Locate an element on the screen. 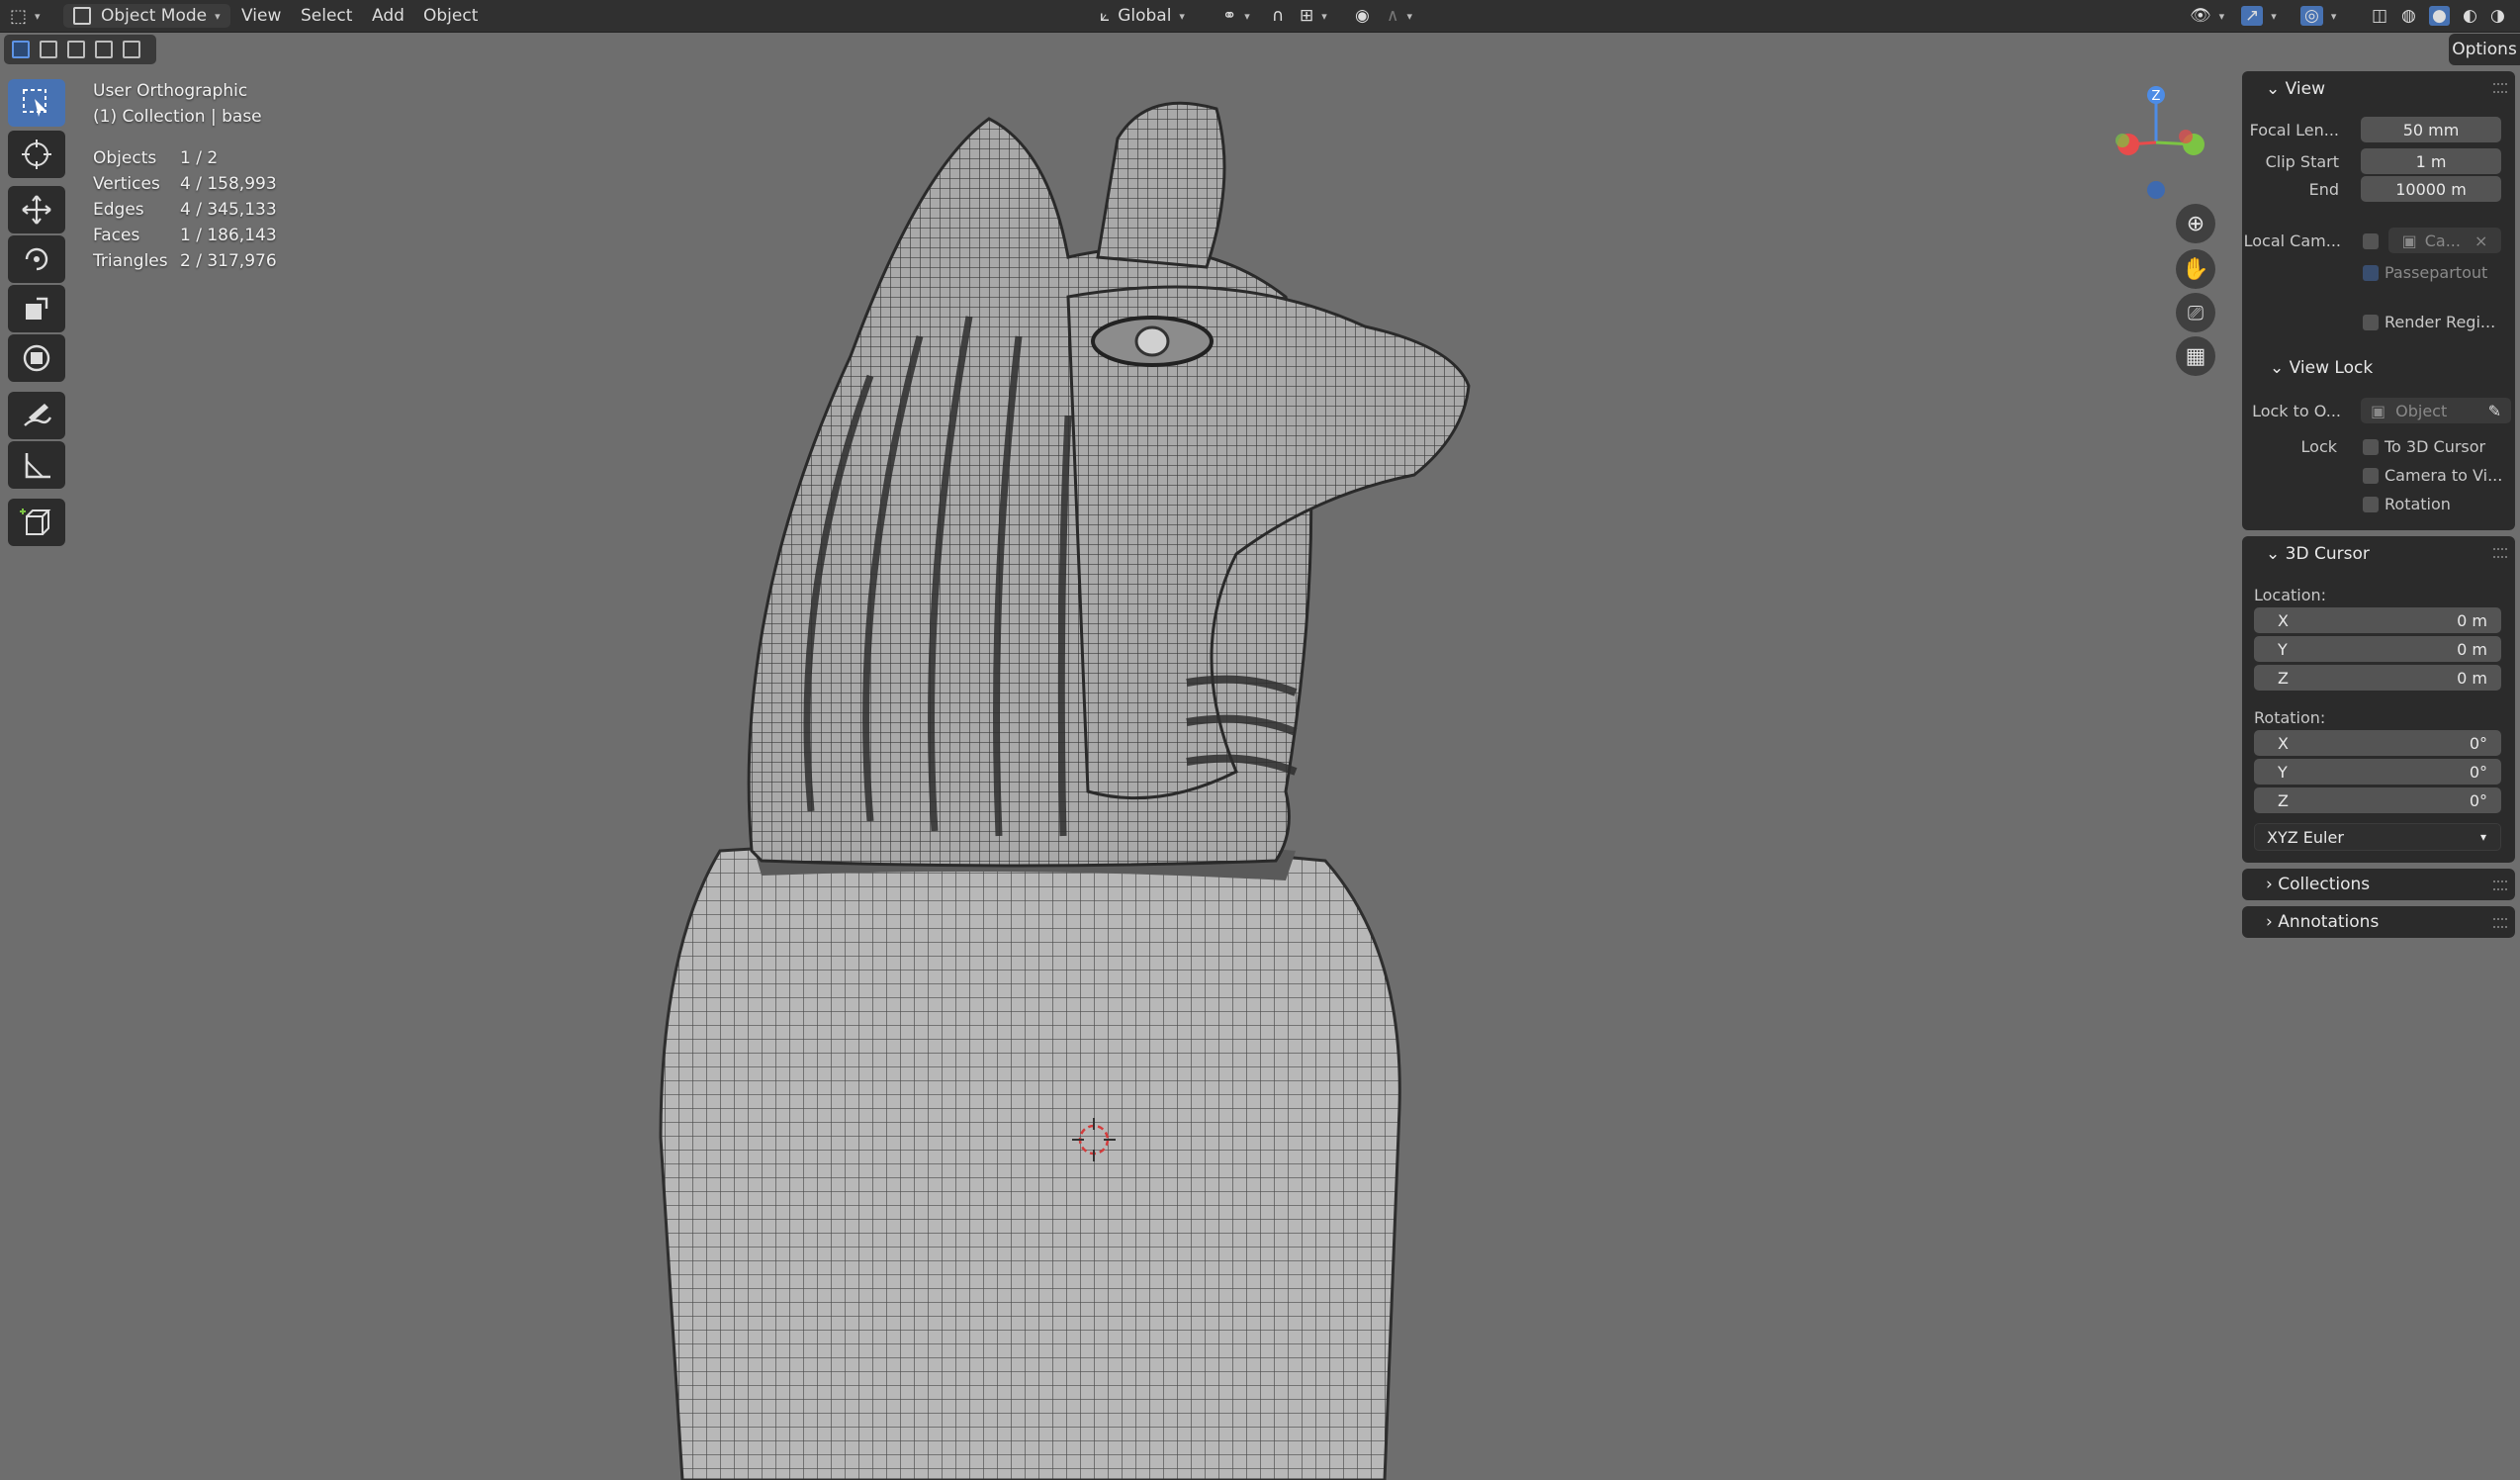  to-3d-cursor-checkbox is located at coordinates (2371, 447).